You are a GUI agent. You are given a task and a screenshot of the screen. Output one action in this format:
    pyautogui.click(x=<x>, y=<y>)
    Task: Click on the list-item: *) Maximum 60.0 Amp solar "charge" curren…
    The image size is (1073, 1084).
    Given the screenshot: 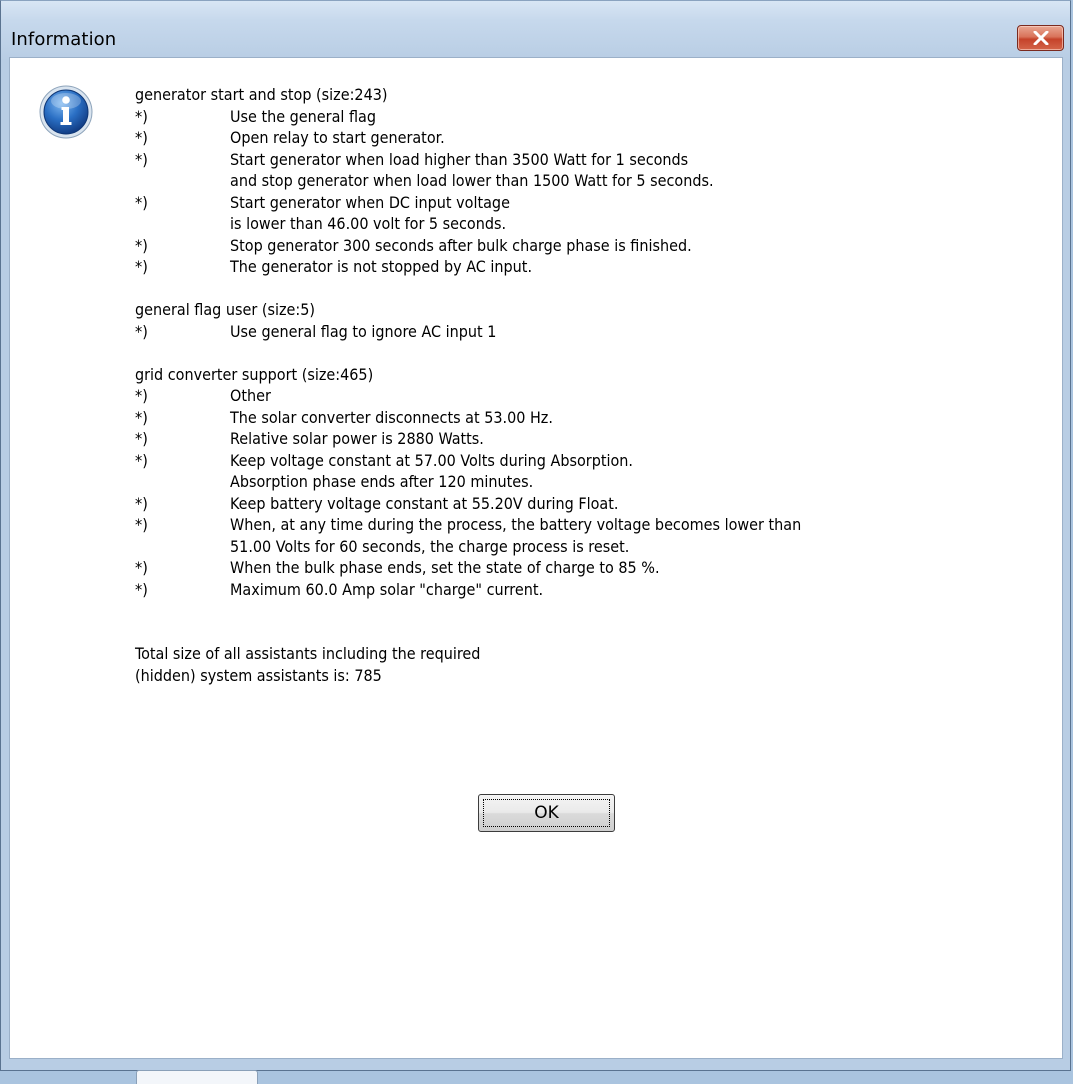 What is the action you would take?
    pyautogui.click(x=339, y=589)
    